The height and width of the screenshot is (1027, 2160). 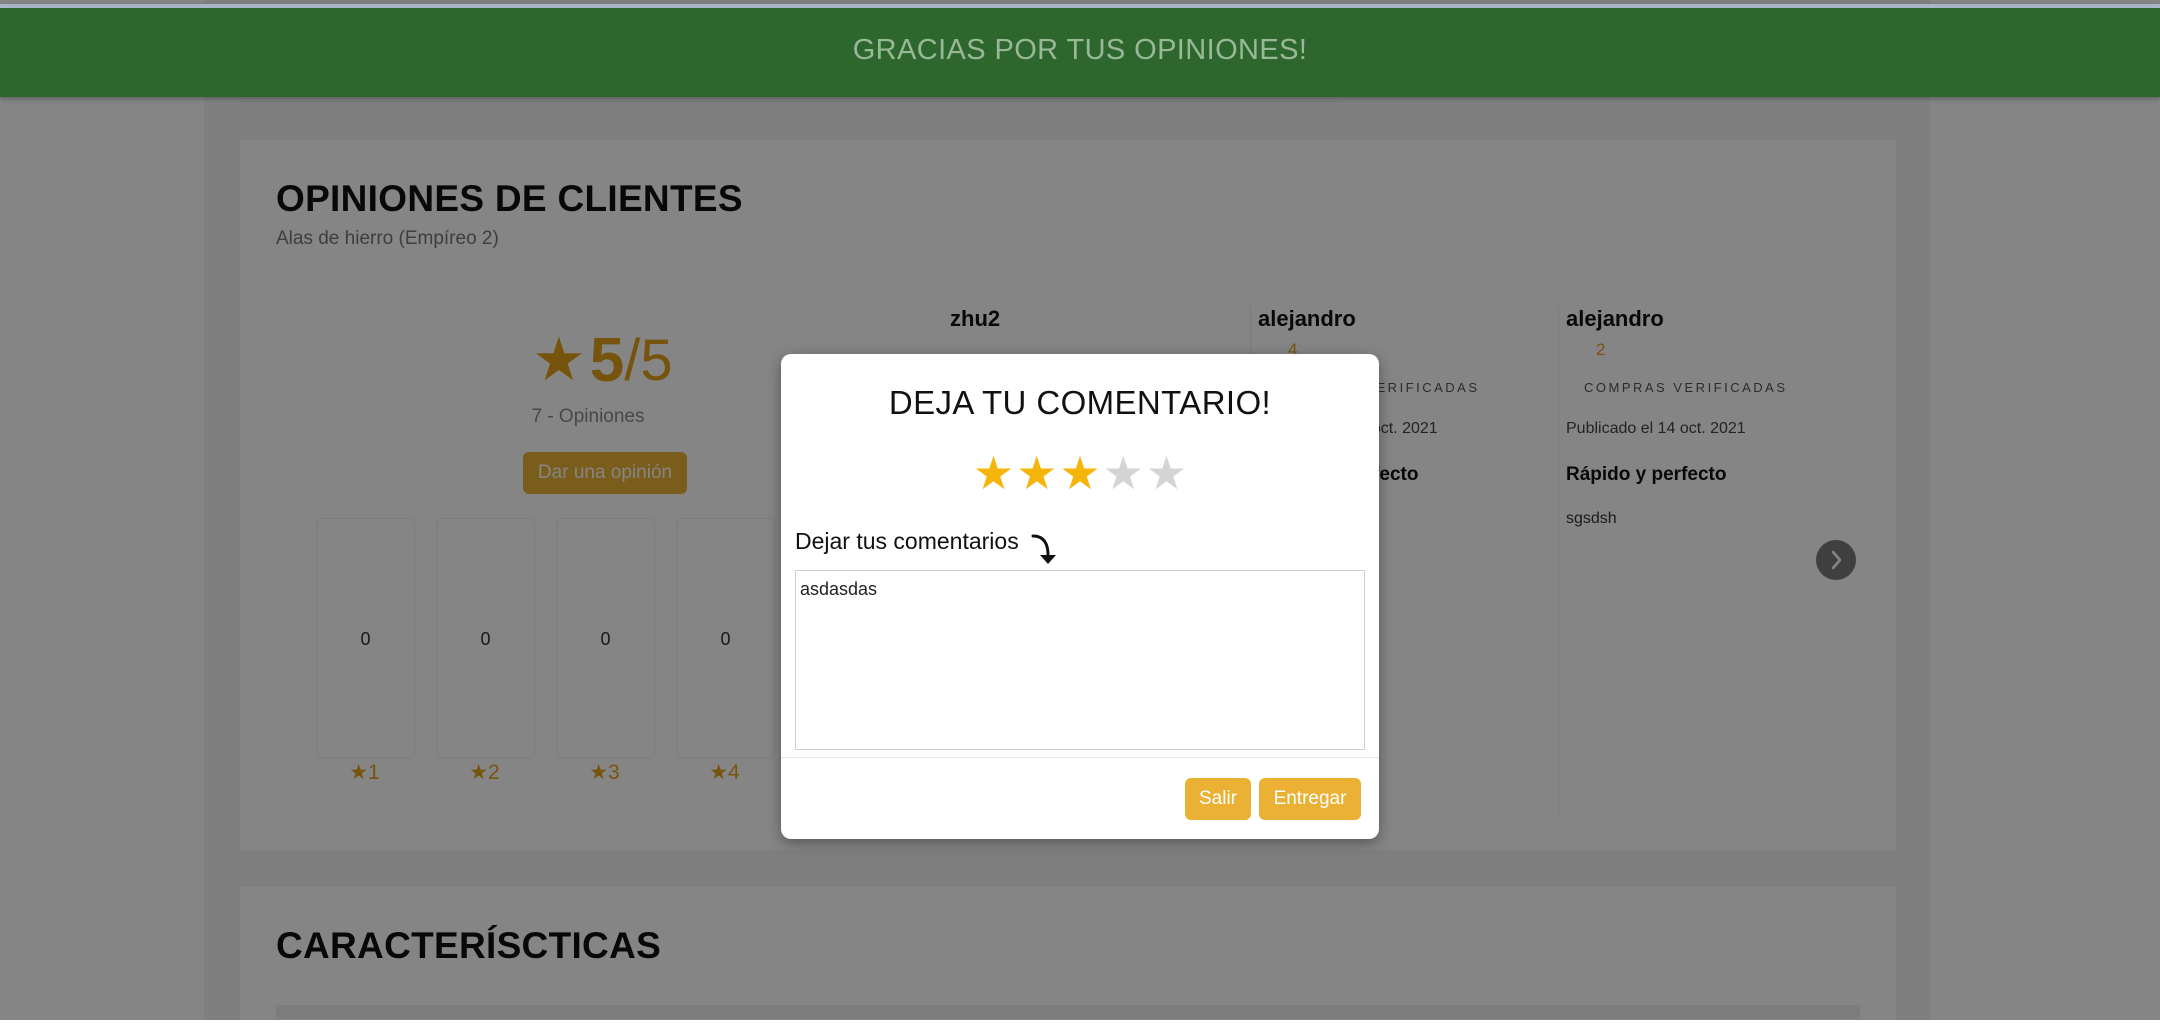 I want to click on modal-title: DEJA TU COMENTARIO!, so click(x=1080, y=402).